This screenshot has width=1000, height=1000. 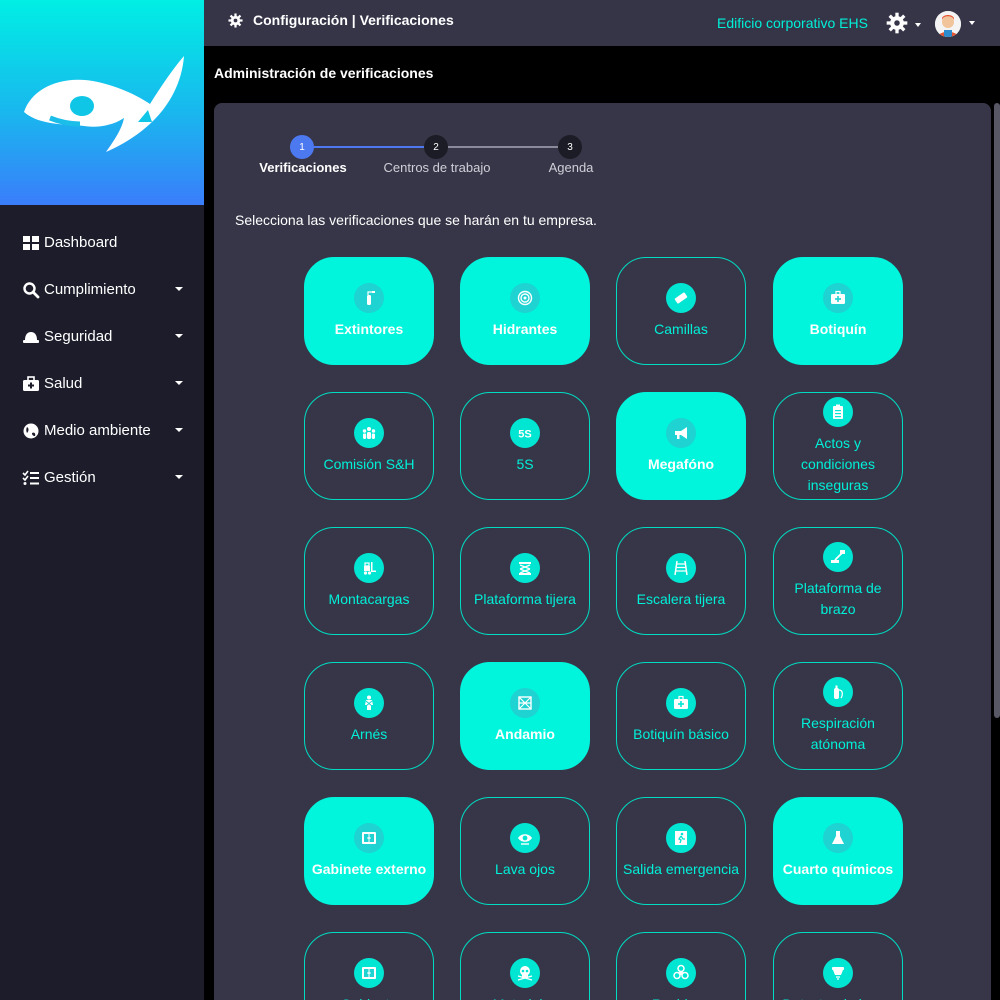 What do you see at coordinates (78, 336) in the screenshot?
I see `sidebar-item-label: Seguridad` at bounding box center [78, 336].